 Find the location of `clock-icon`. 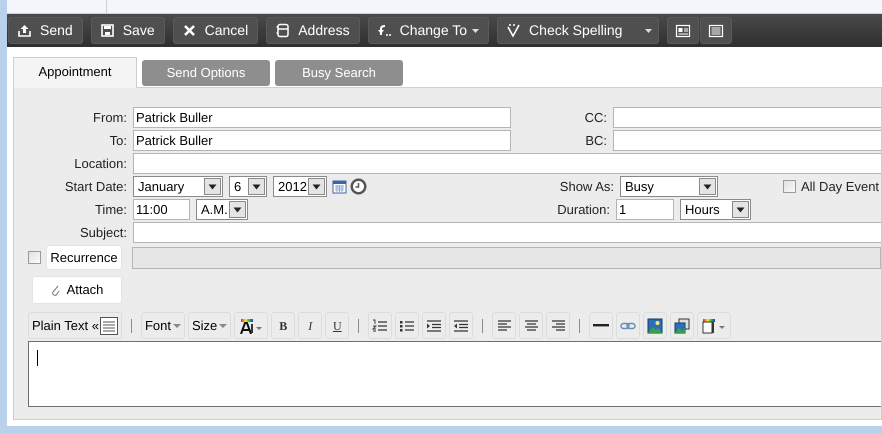

clock-icon is located at coordinates (358, 186).